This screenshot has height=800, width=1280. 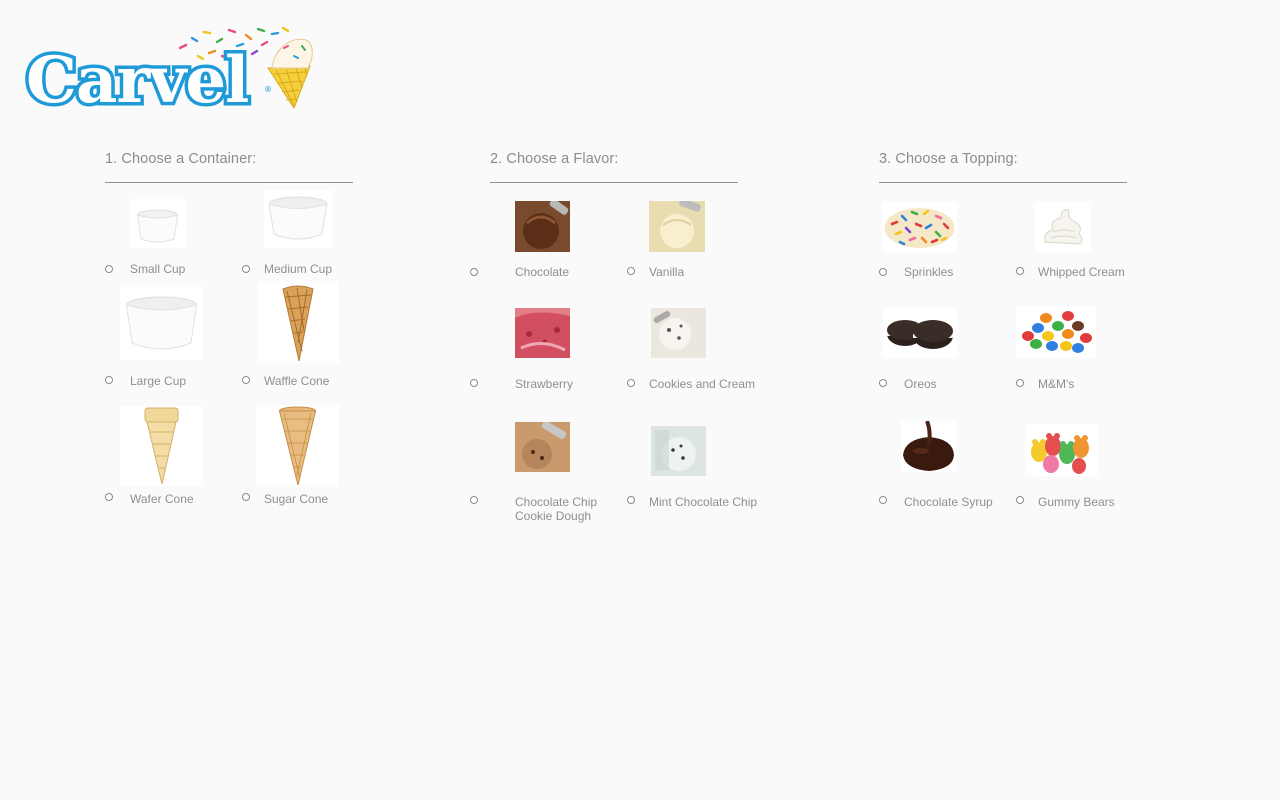 What do you see at coordinates (1063, 227) in the screenshot?
I see `whipped-cream-image` at bounding box center [1063, 227].